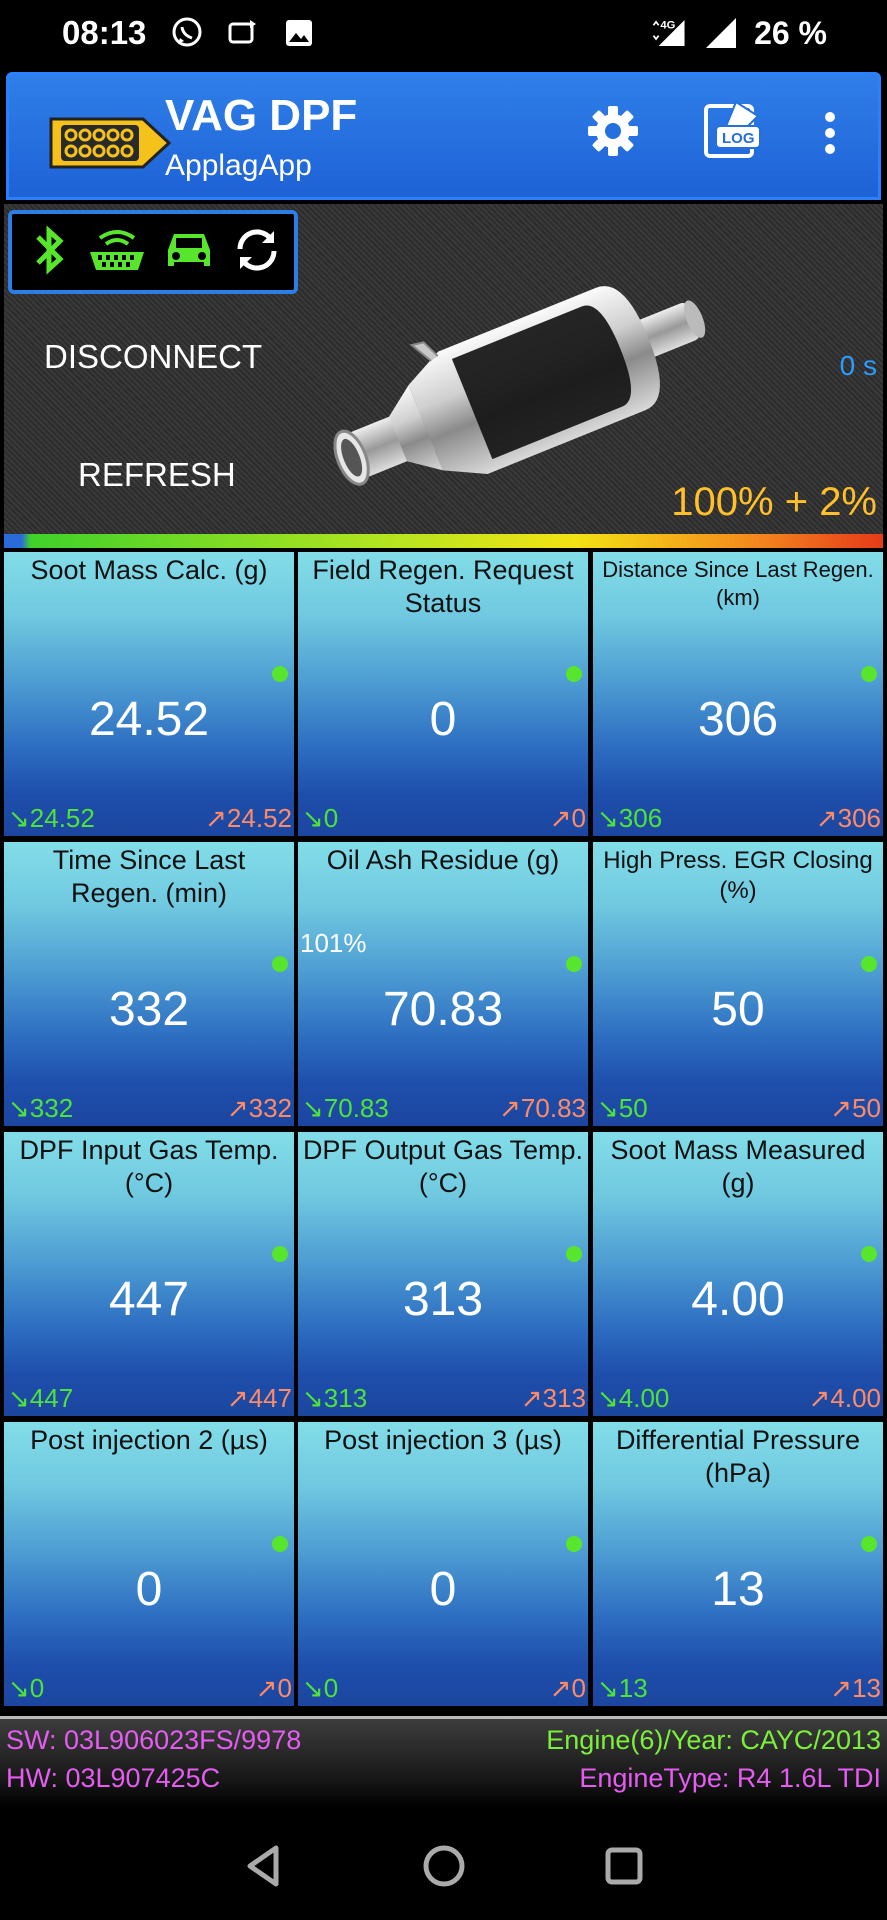 This screenshot has height=1920, width=887. Describe the element at coordinates (669, 33) in the screenshot. I see `signal-4g-icon: 4G` at that location.